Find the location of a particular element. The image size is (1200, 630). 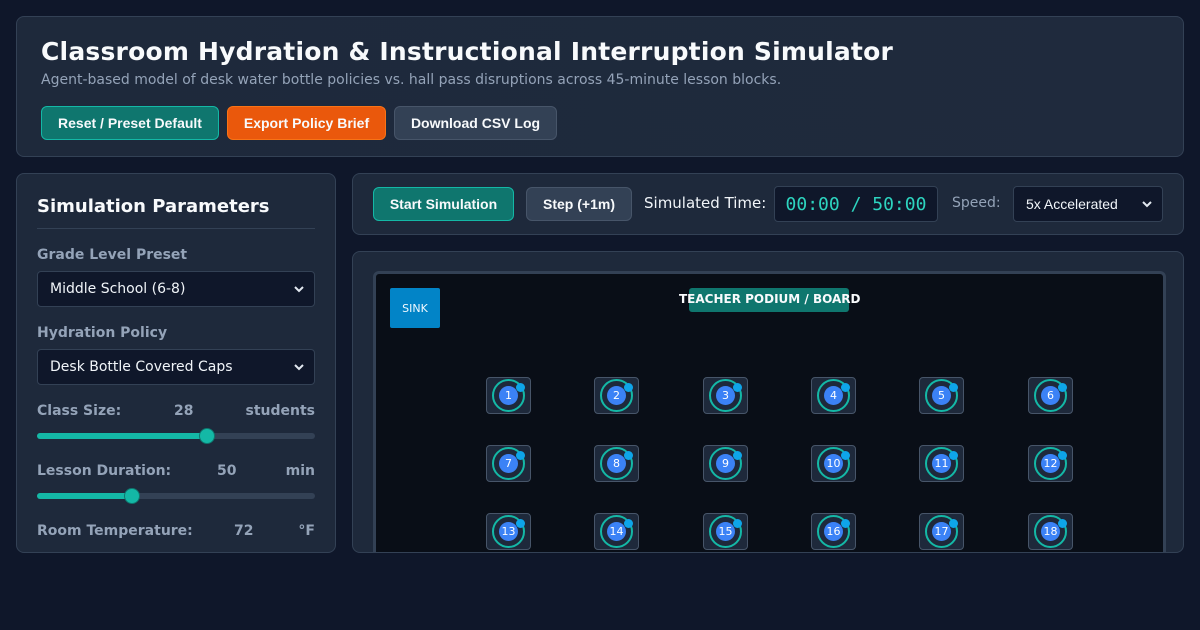

reset-preset-button: Reset / Preset Default is located at coordinates (130, 123).